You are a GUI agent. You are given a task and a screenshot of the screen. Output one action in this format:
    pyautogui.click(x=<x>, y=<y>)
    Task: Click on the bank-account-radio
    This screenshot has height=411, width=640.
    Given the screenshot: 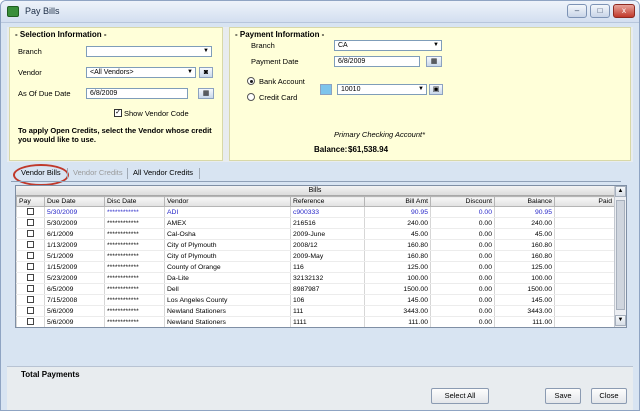 What is the action you would take?
    pyautogui.click(x=251, y=81)
    